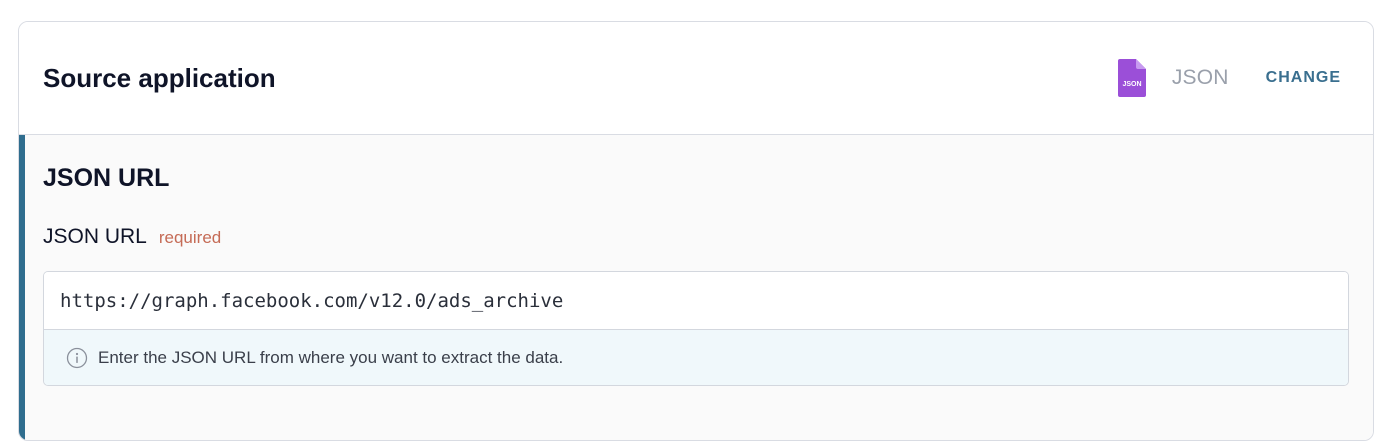 This screenshot has width=1395, height=441. I want to click on required-tag: required, so click(190, 237).